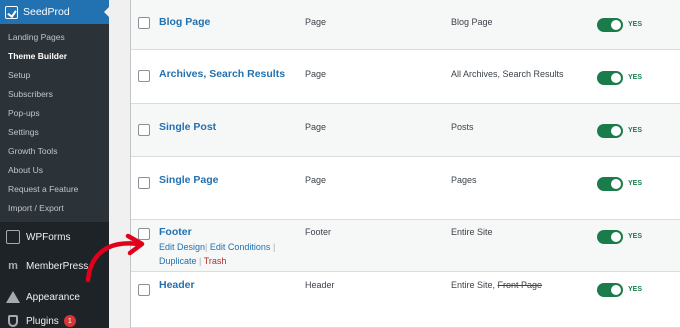 This screenshot has width=680, height=328. Describe the element at coordinates (48, 237) in the screenshot. I see `menu-wpforms-label: WPForms` at that location.